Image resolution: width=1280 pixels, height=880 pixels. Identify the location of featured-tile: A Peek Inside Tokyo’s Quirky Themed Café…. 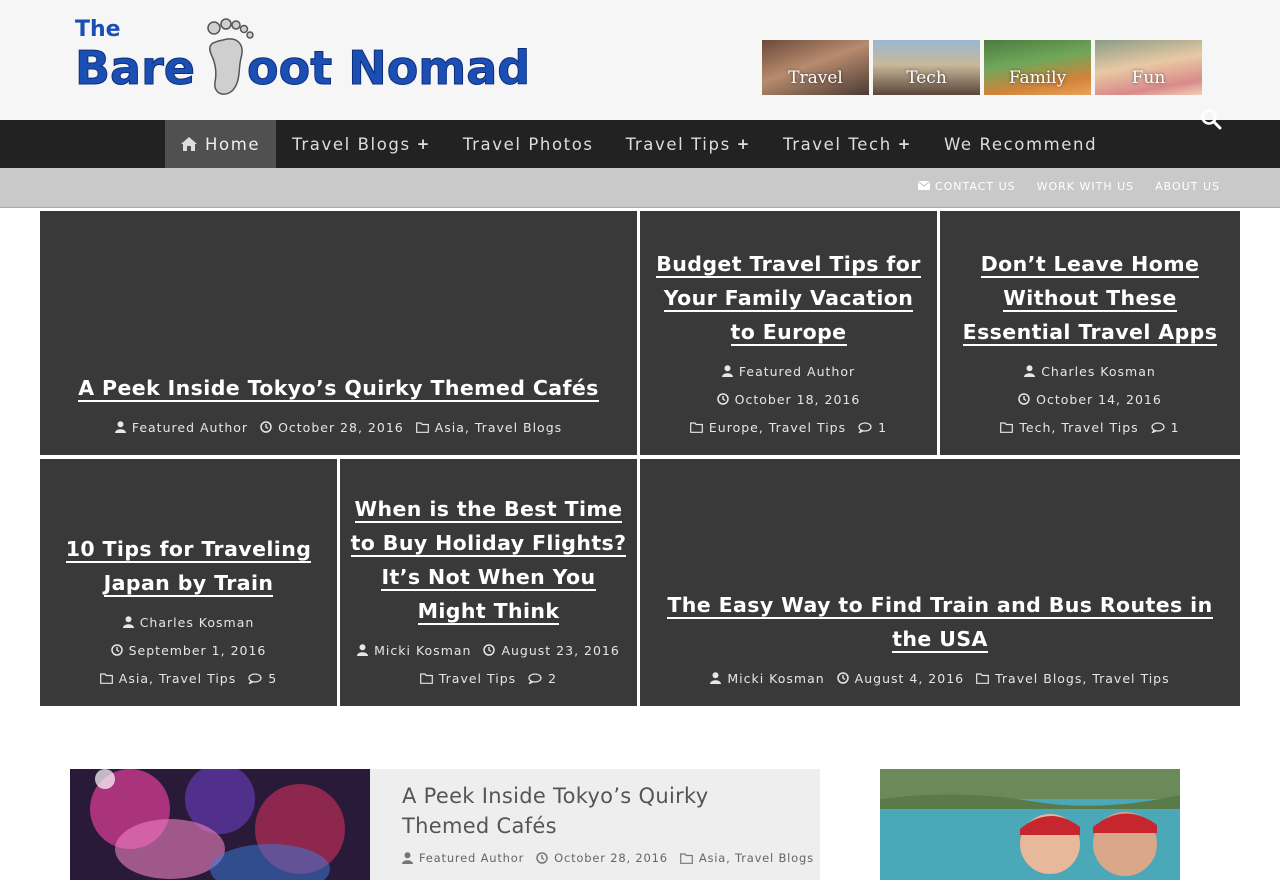
(338, 333).